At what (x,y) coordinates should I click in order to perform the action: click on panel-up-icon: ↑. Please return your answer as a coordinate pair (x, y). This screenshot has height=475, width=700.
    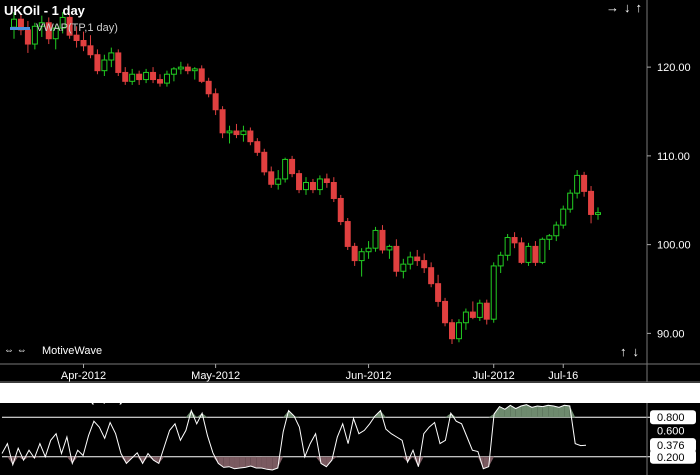
    Looking at the image, I should click on (607, 395).